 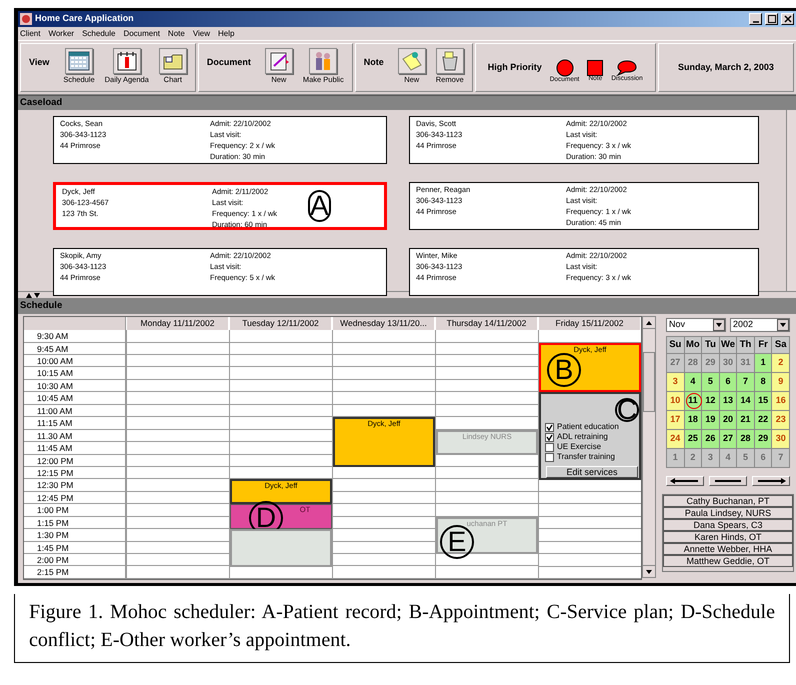 What do you see at coordinates (85, 19) in the screenshot?
I see `window-title: Home Care Application` at bounding box center [85, 19].